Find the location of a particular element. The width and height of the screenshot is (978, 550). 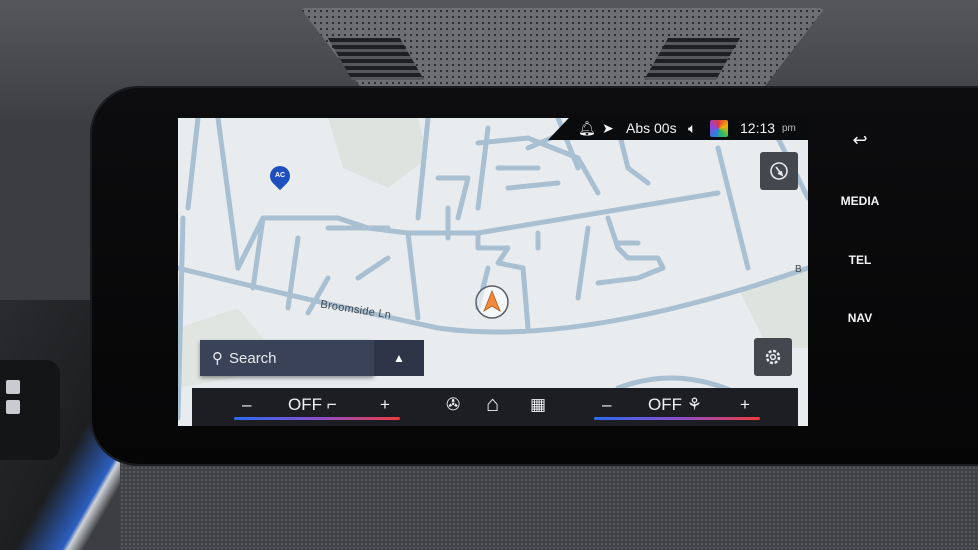

poi-label: AC is located at coordinates (280, 175).